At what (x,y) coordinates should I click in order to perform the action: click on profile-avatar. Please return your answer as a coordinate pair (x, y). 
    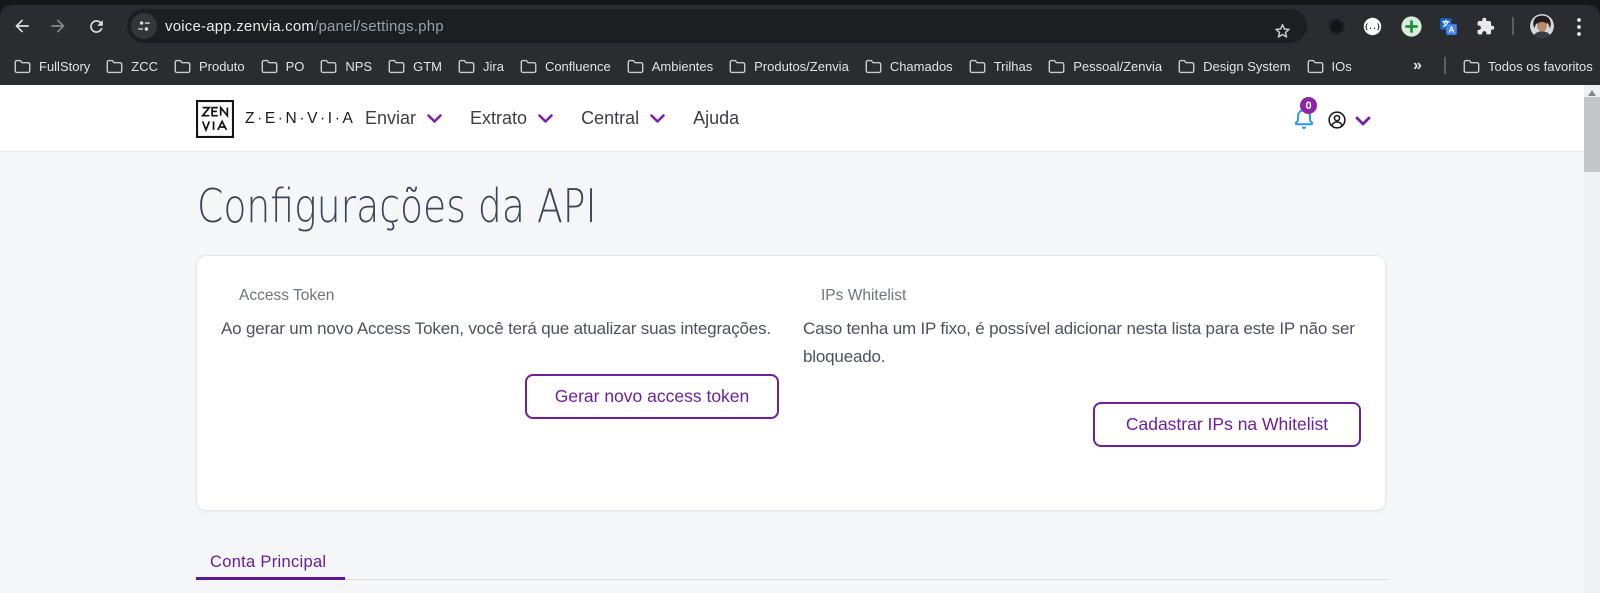
    Looking at the image, I should click on (1542, 26).